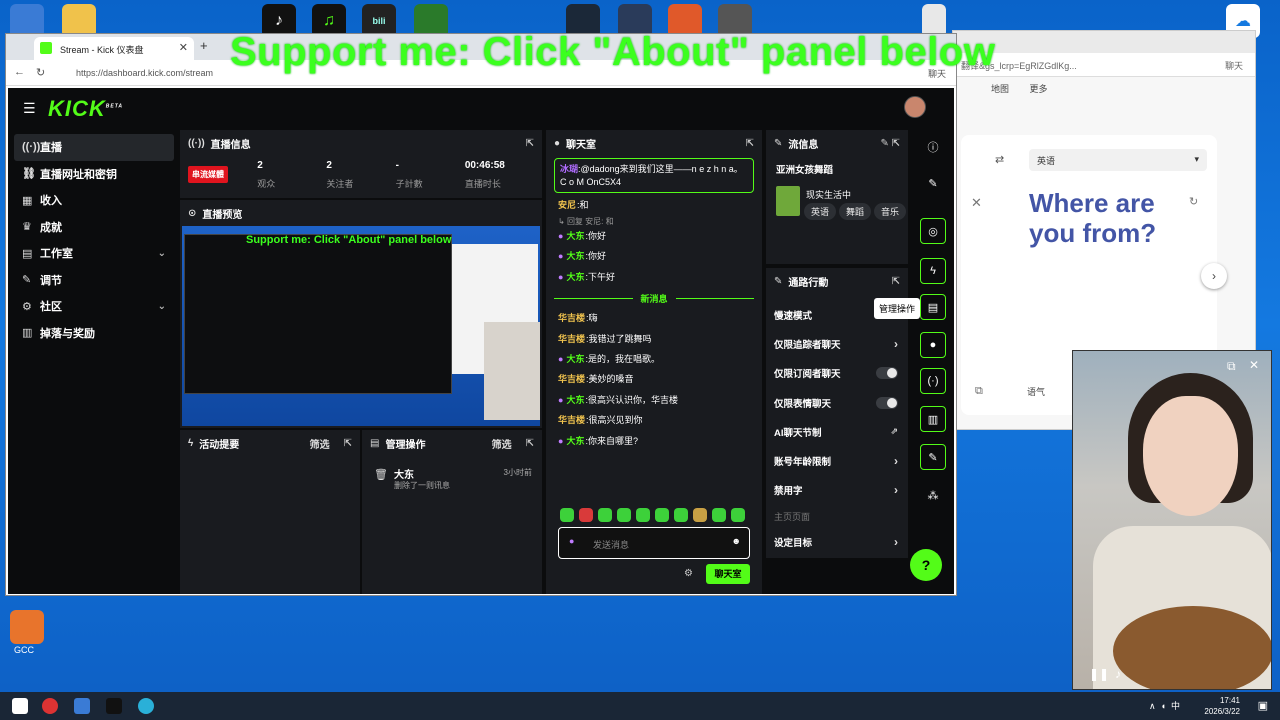 This screenshot has width=1280, height=720. Describe the element at coordinates (933, 231) in the screenshot. I see `camera-icon: ◎` at that location.